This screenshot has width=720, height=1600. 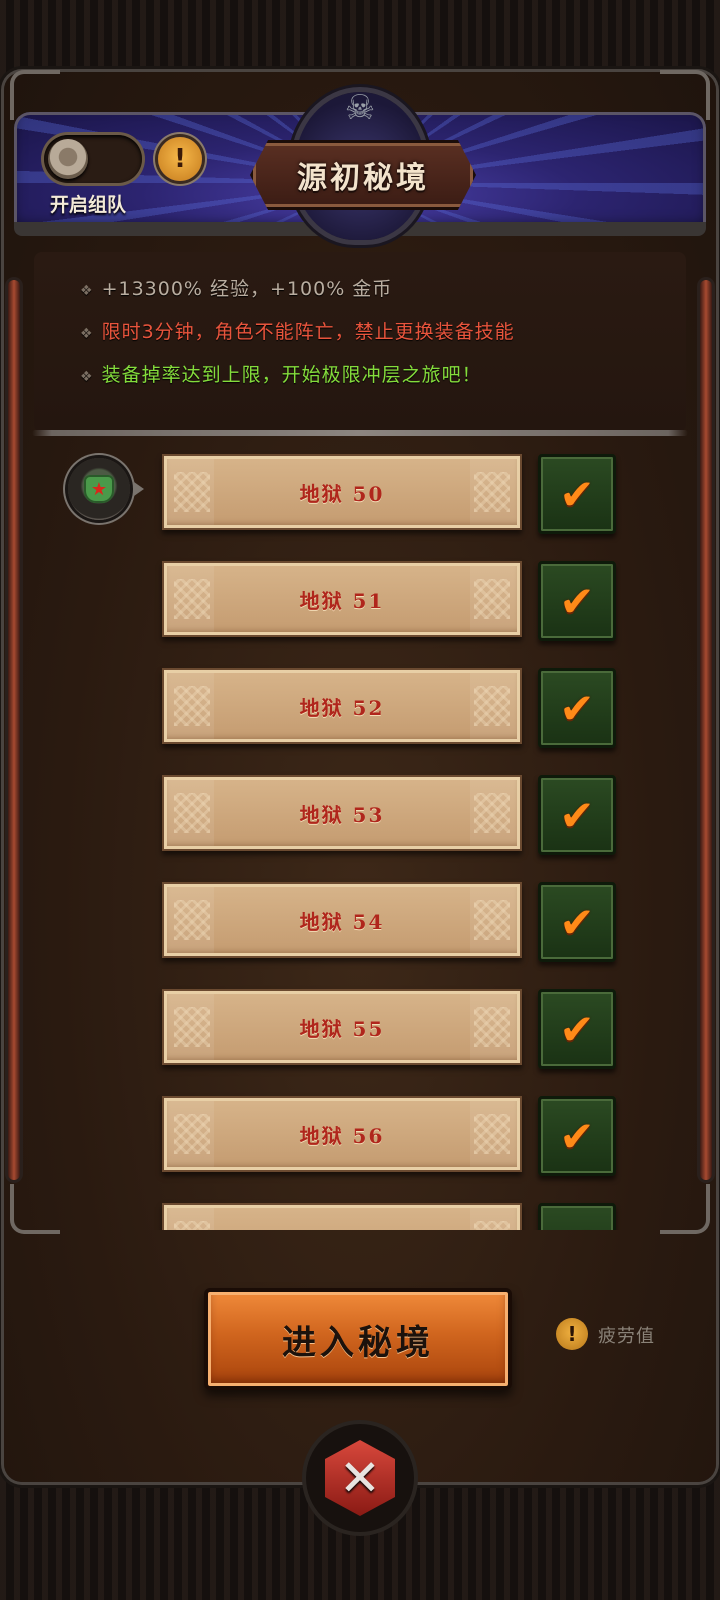 I want to click on level-label: 地狱 54, so click(x=342, y=921).